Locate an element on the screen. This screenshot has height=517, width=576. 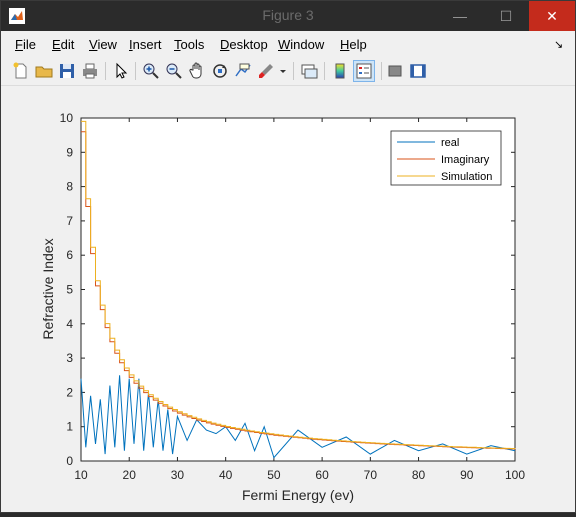
legend-entry-imaginary: Imaginary is located at coordinates (465, 160).